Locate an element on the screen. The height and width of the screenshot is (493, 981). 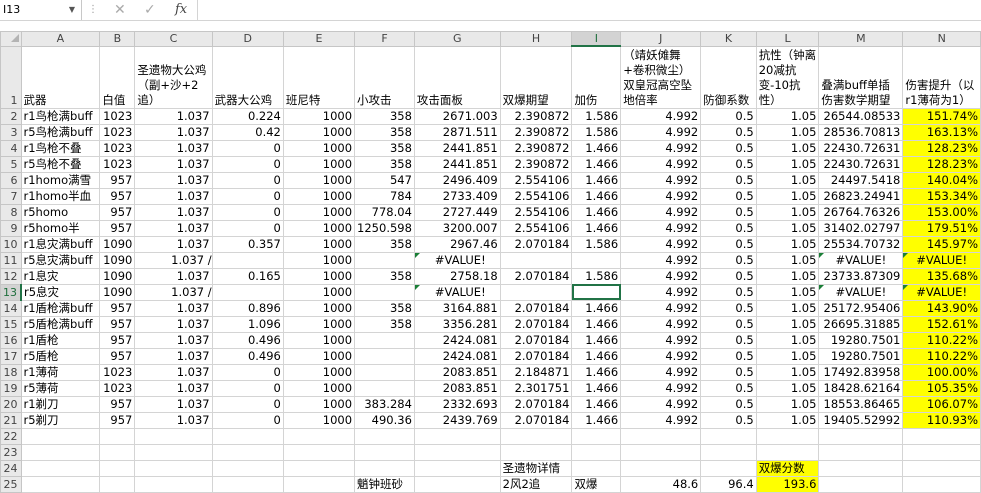
row-header-7: 7 is located at coordinates (11, 196).